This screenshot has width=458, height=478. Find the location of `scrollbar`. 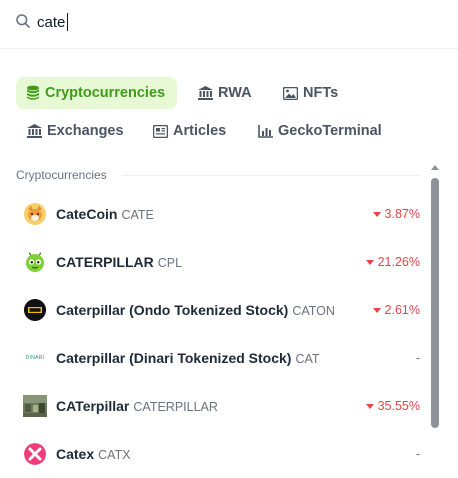

scrollbar is located at coordinates (435, 319).